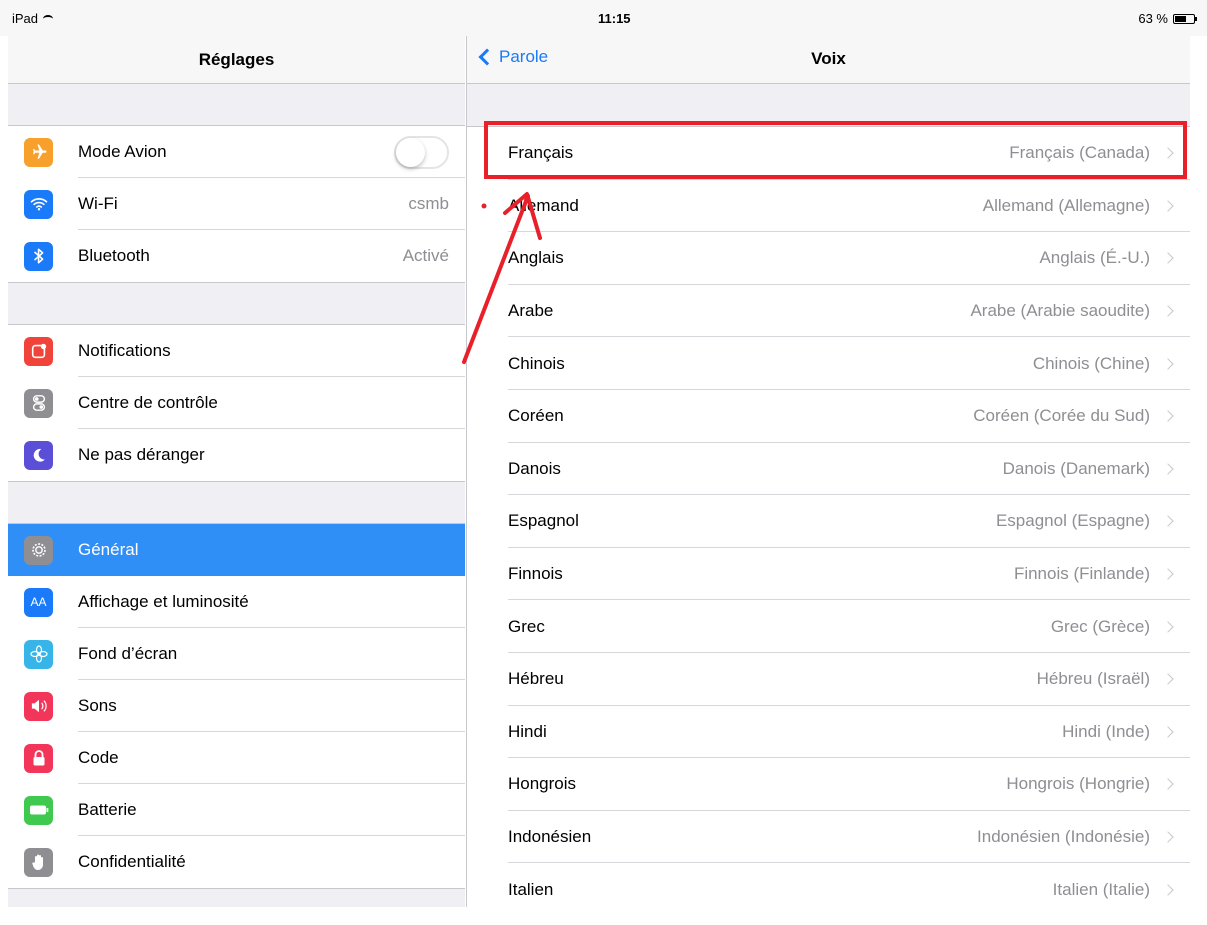  Describe the element at coordinates (828, 521) in the screenshot. I see `voice-item-spanish: Espagnol Espagnol (Espagne)` at that location.